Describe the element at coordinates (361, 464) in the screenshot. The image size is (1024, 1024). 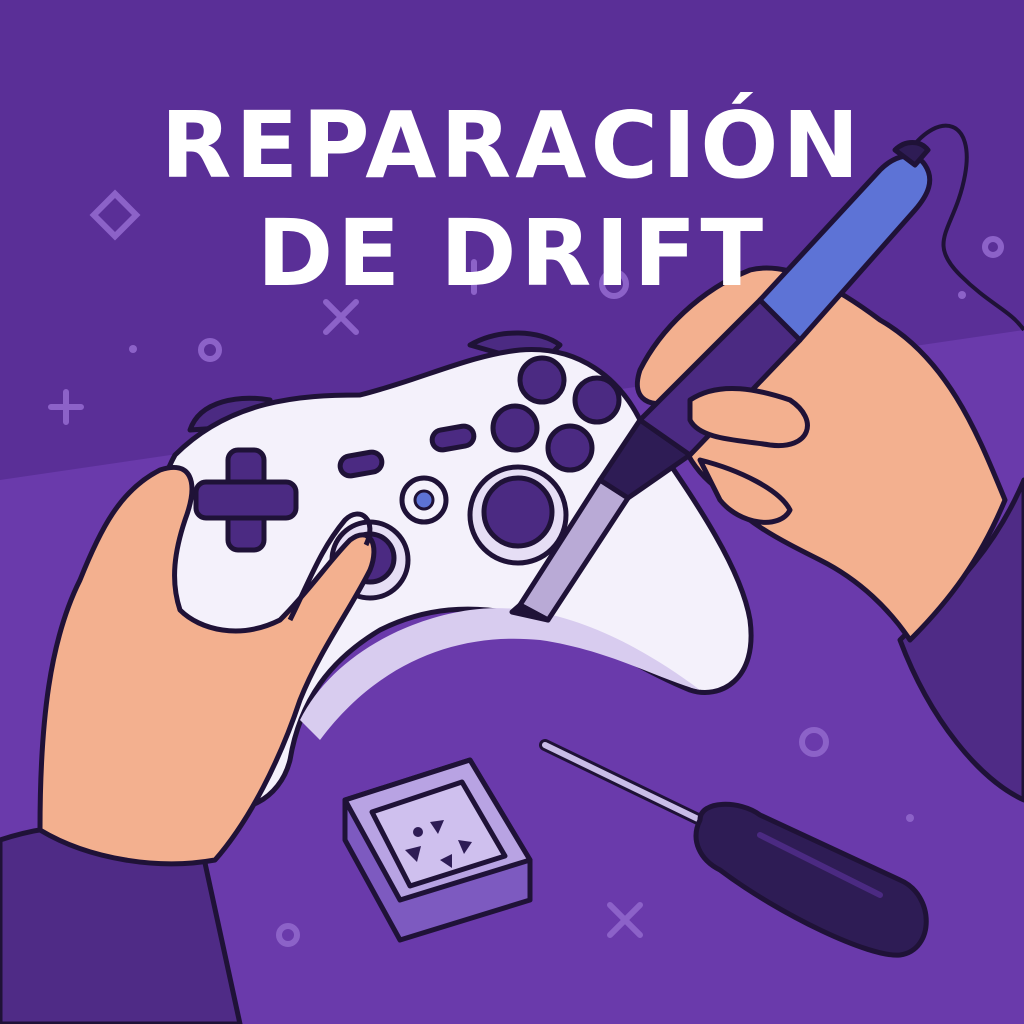
I see `select-button` at that location.